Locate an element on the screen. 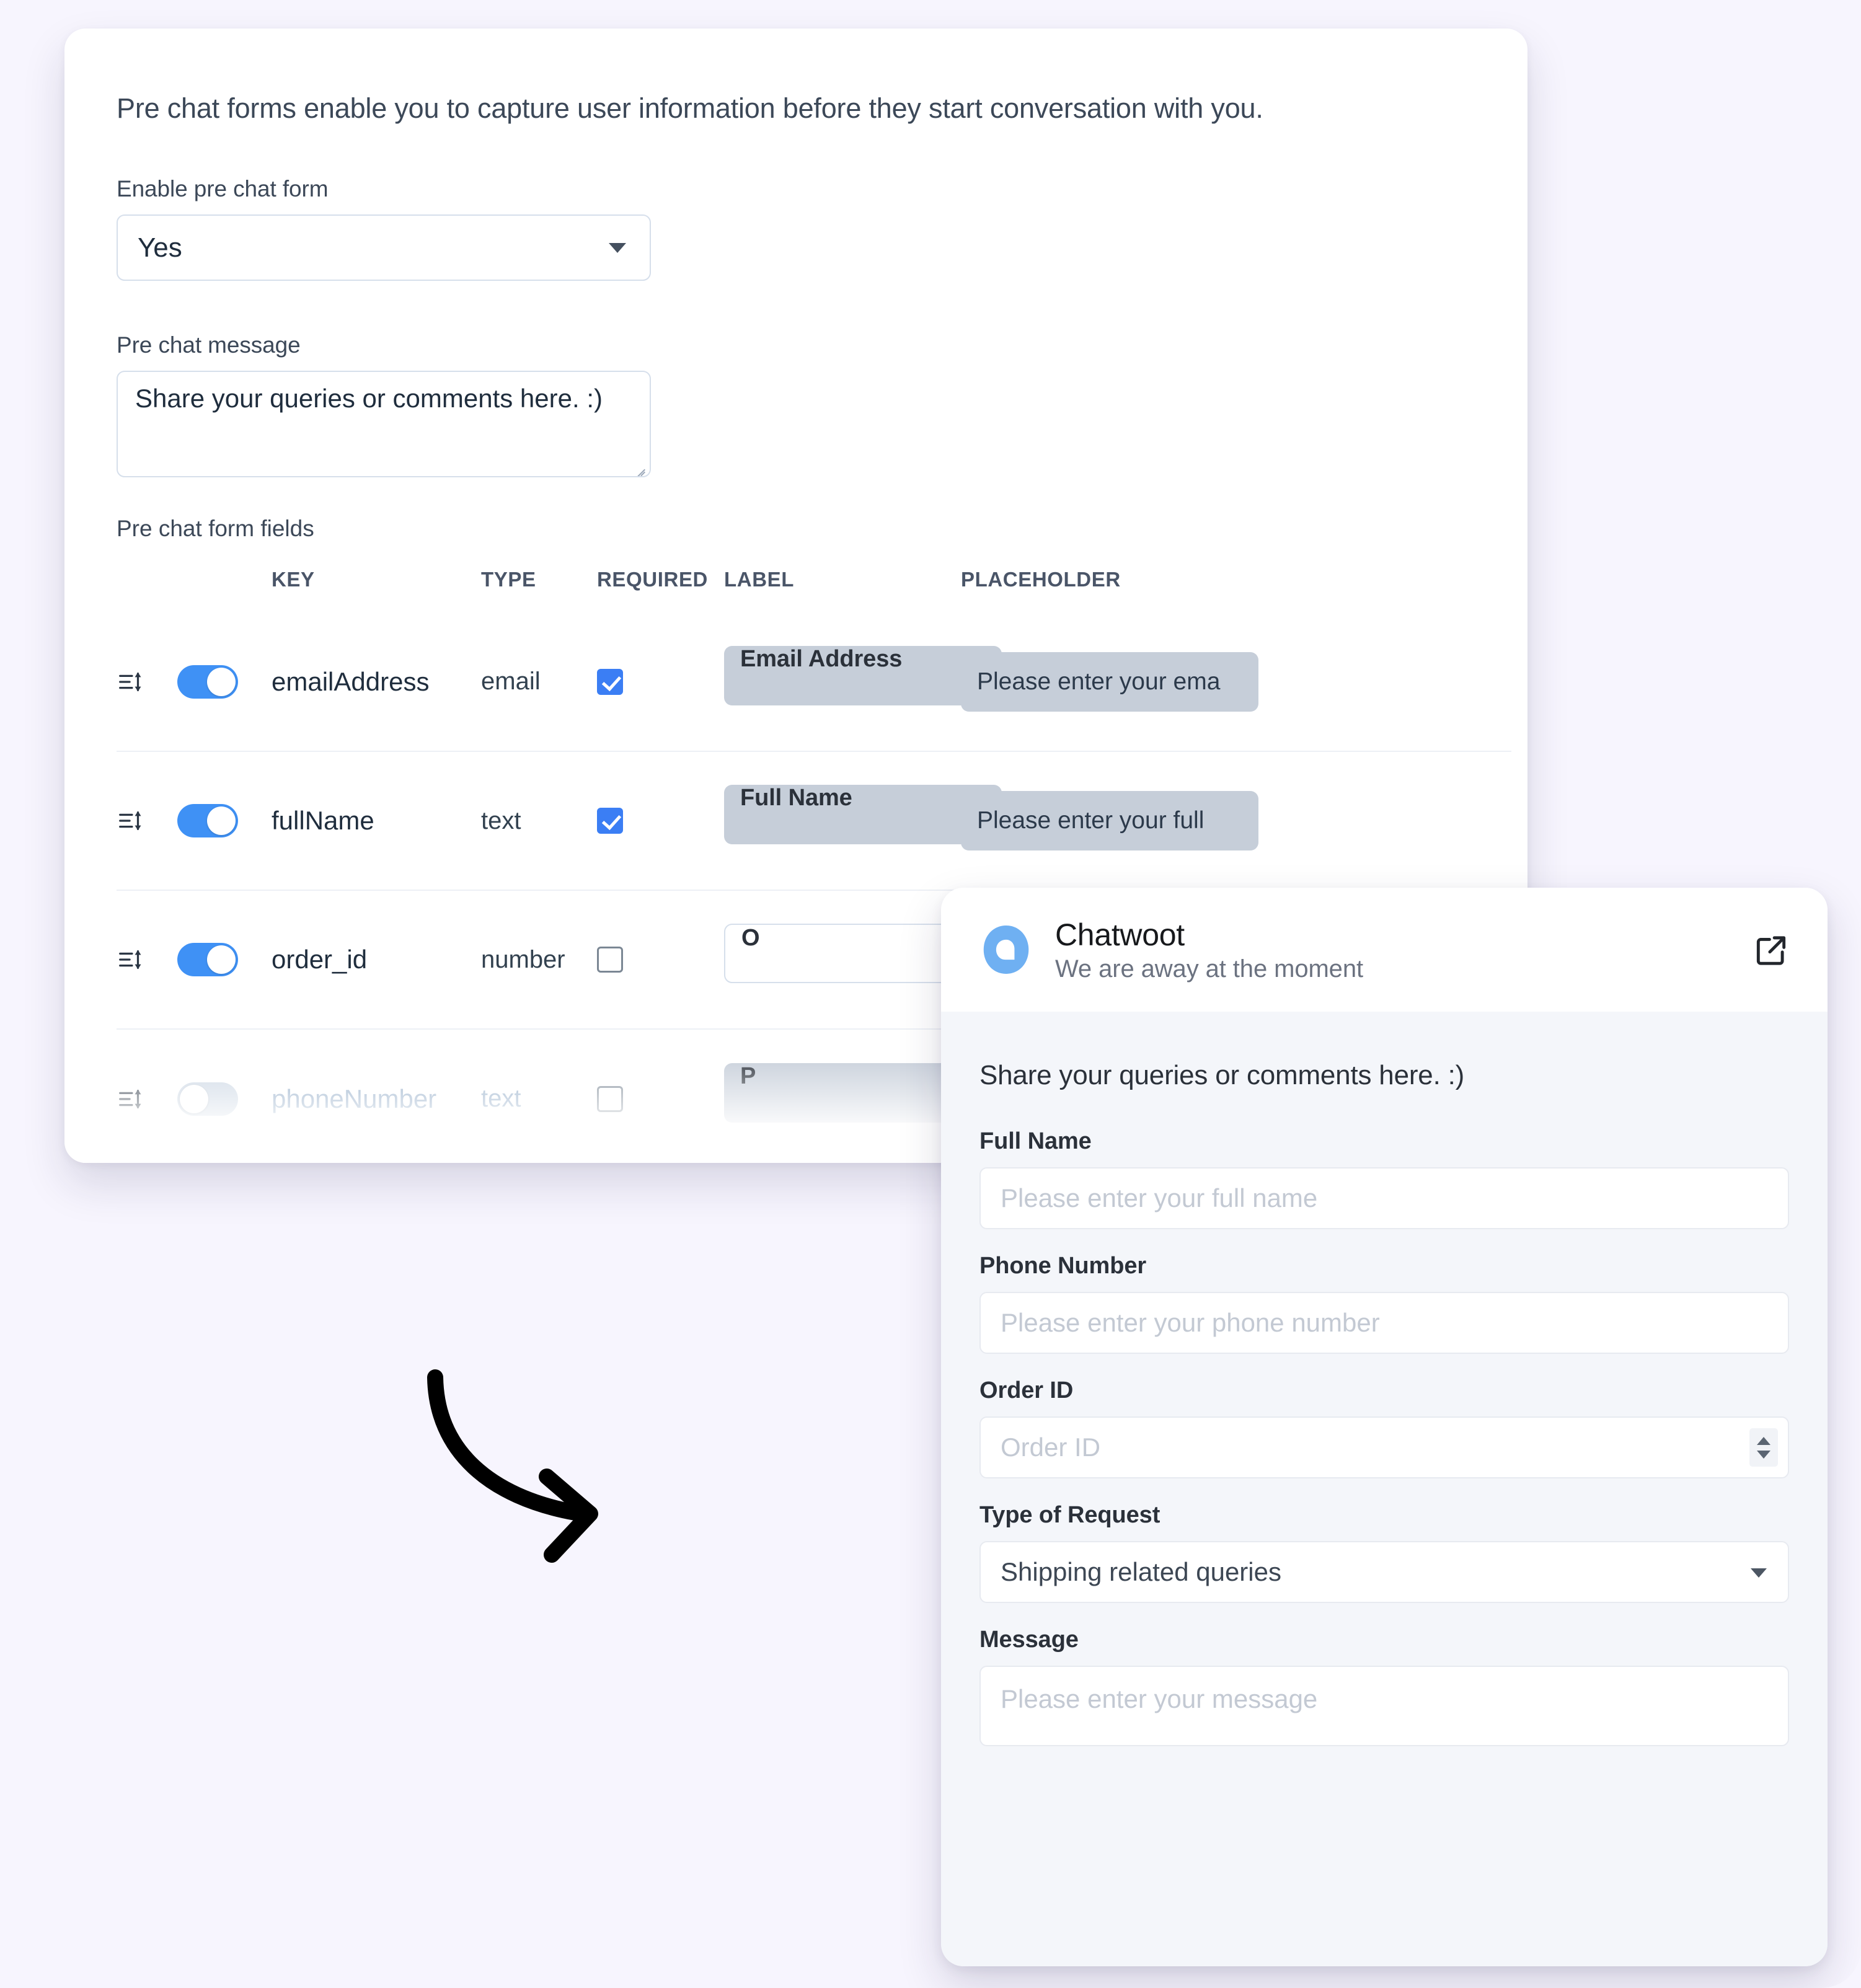 The height and width of the screenshot is (1988, 1861). label-input: Email Address is located at coordinates (863, 675).